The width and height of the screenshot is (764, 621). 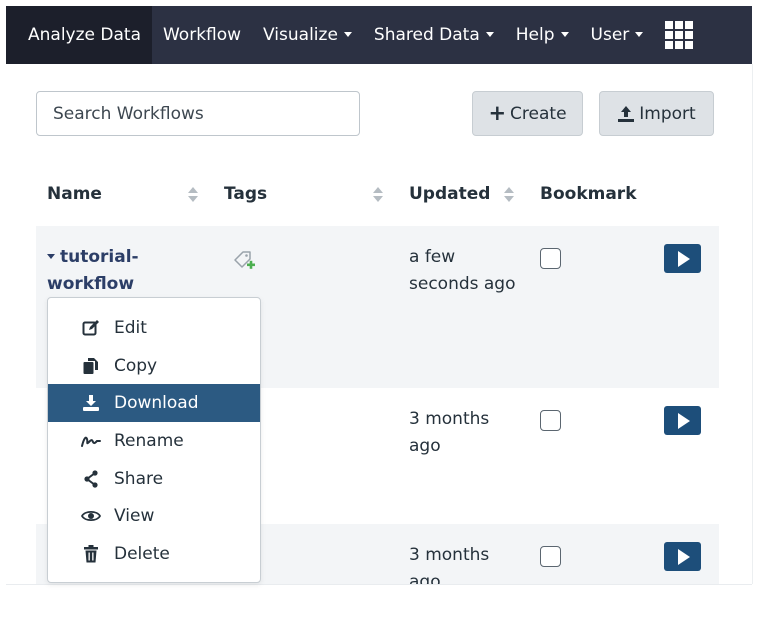 What do you see at coordinates (198, 113) in the screenshot?
I see `search-workflows-input` at bounding box center [198, 113].